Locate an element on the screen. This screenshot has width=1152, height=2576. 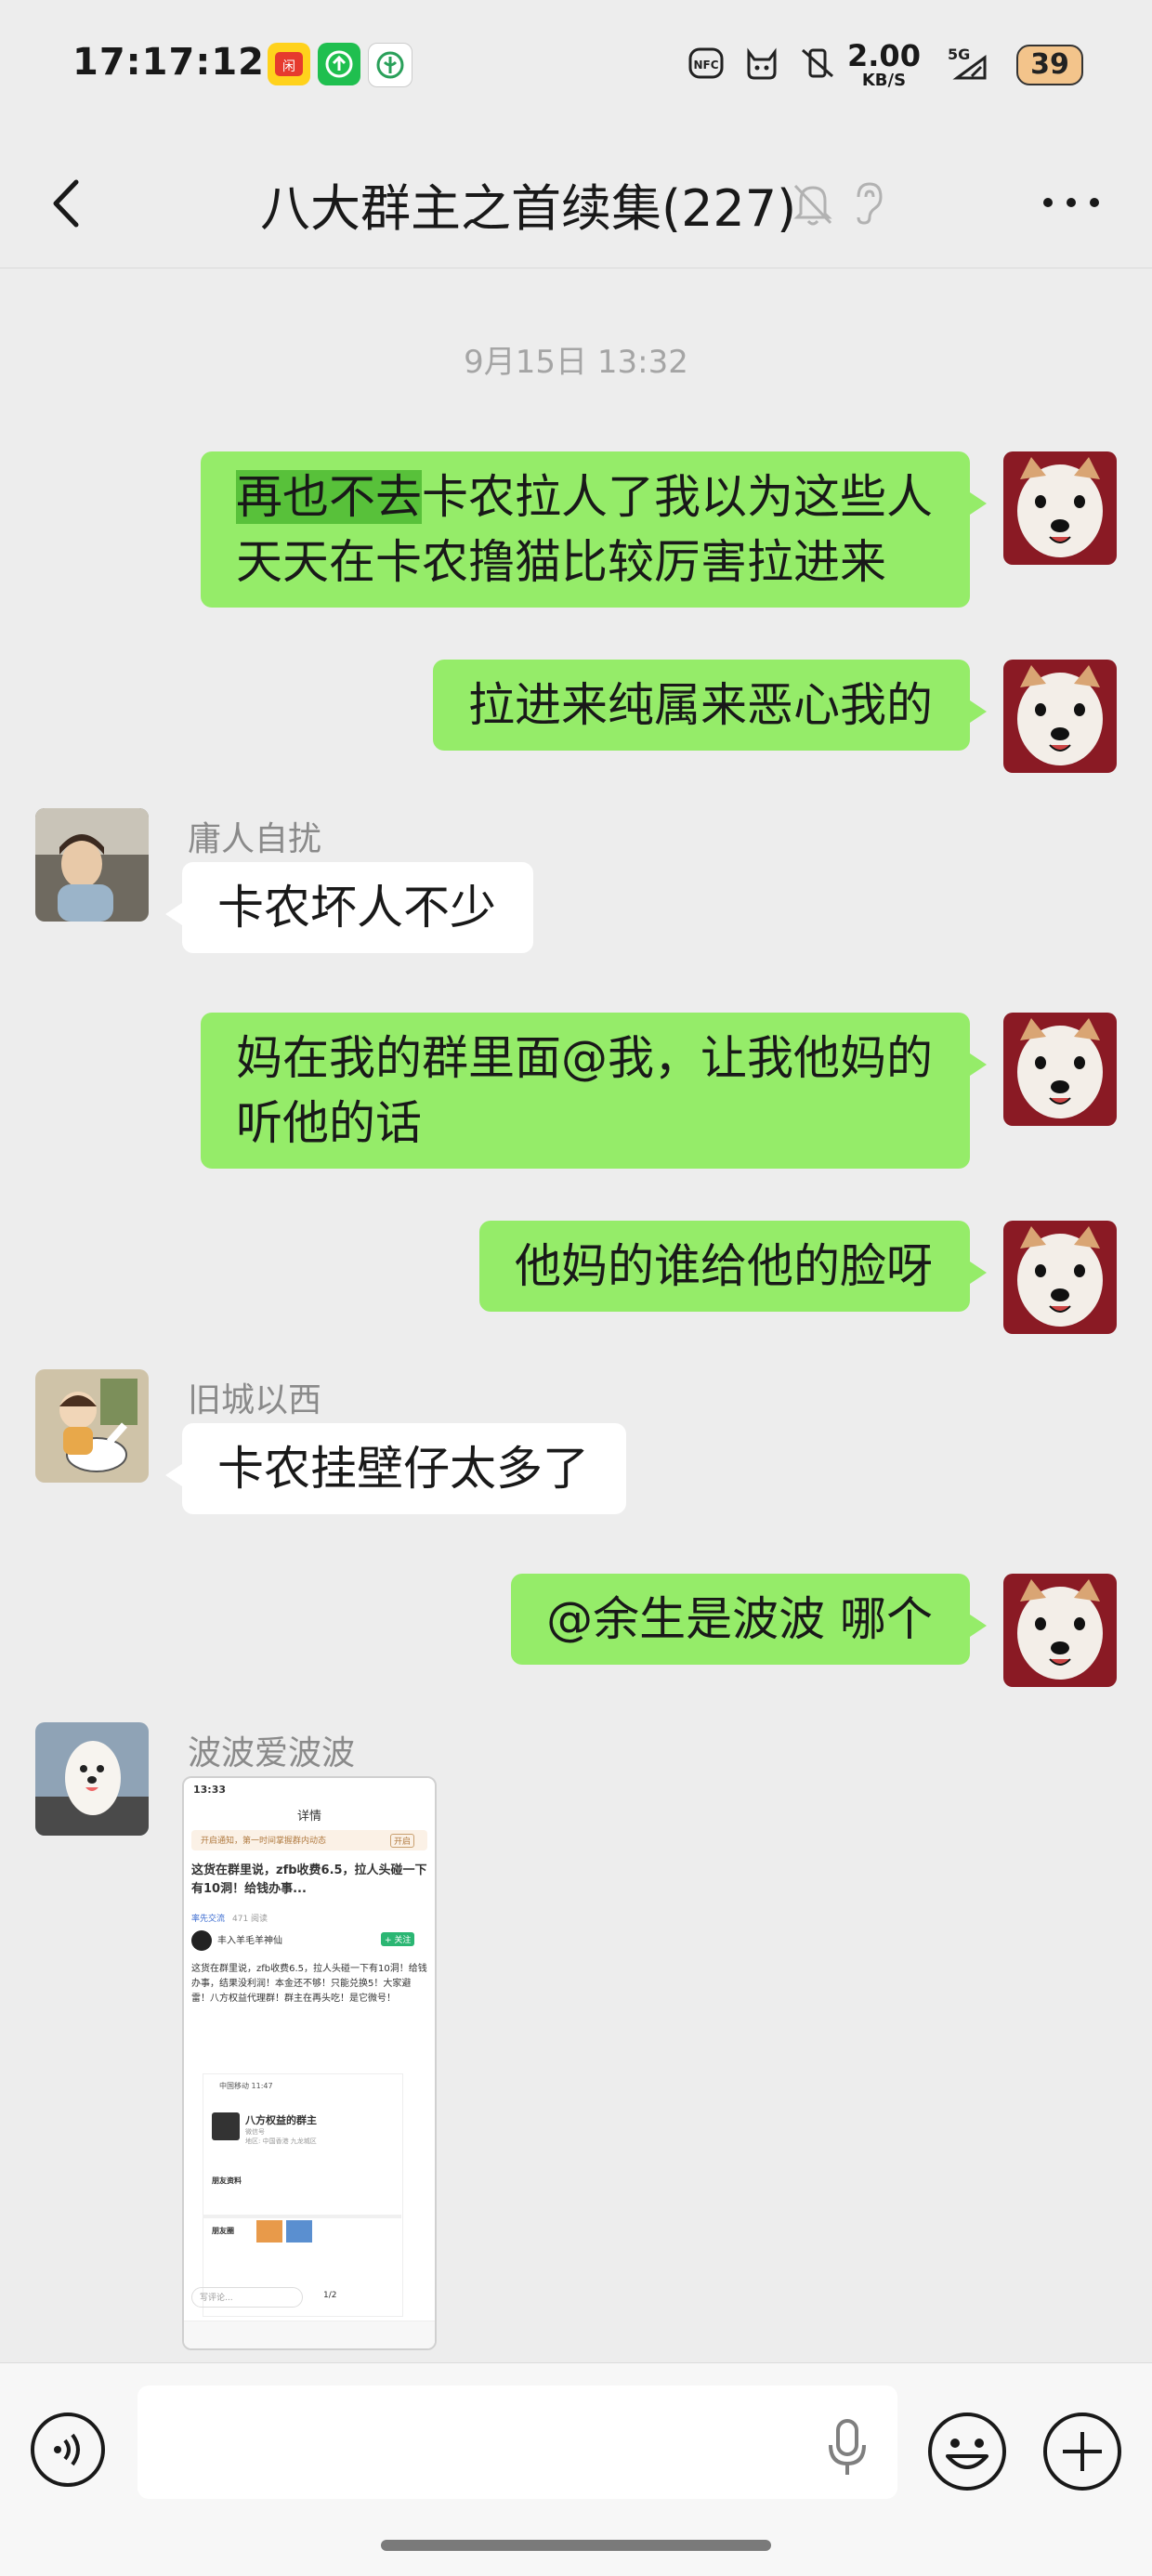
store-app-icon: 闲 is located at coordinates (289, 64).